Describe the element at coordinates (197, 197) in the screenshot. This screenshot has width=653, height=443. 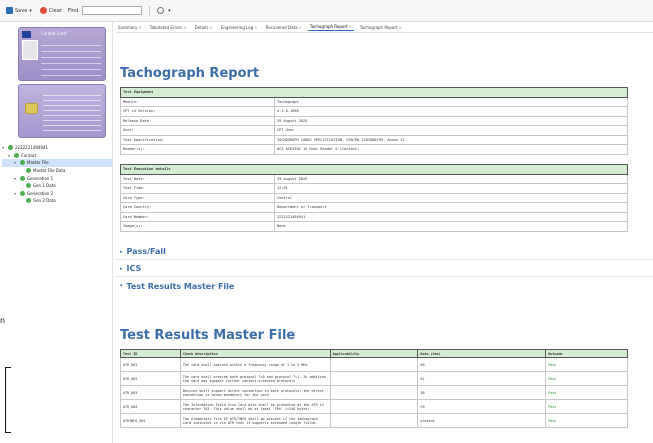
I see `field-name: Card Type:` at that location.